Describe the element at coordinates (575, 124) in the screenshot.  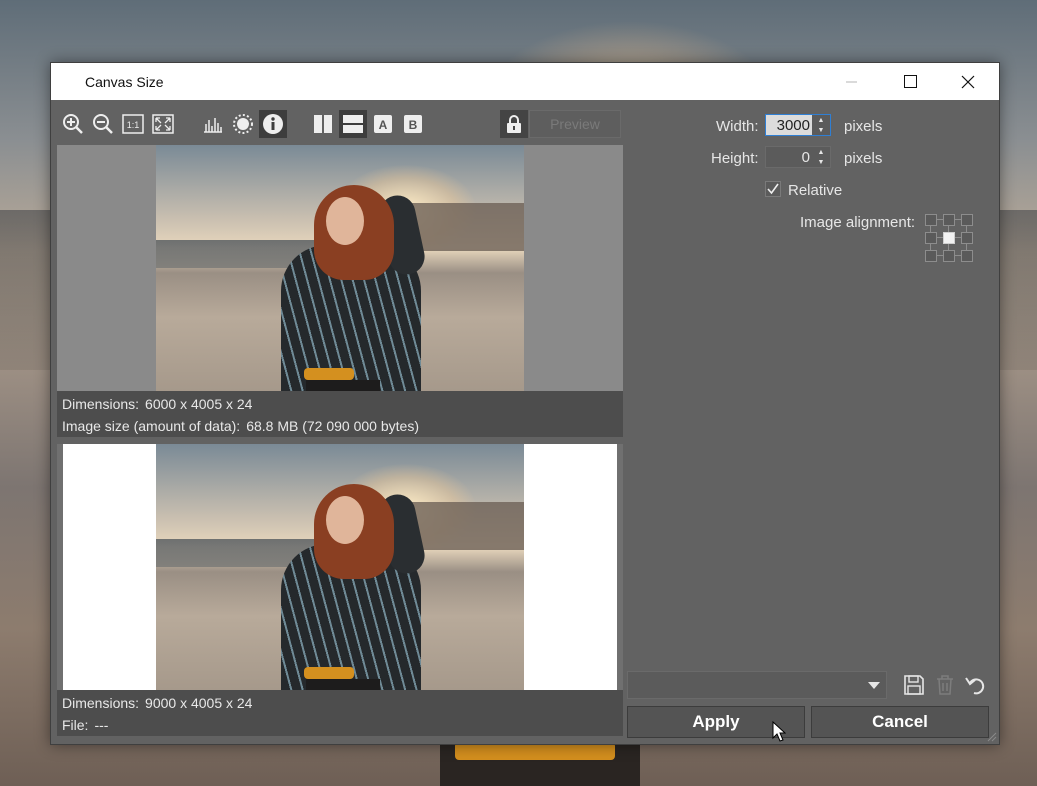
I see `preview-button: Preview` at that location.